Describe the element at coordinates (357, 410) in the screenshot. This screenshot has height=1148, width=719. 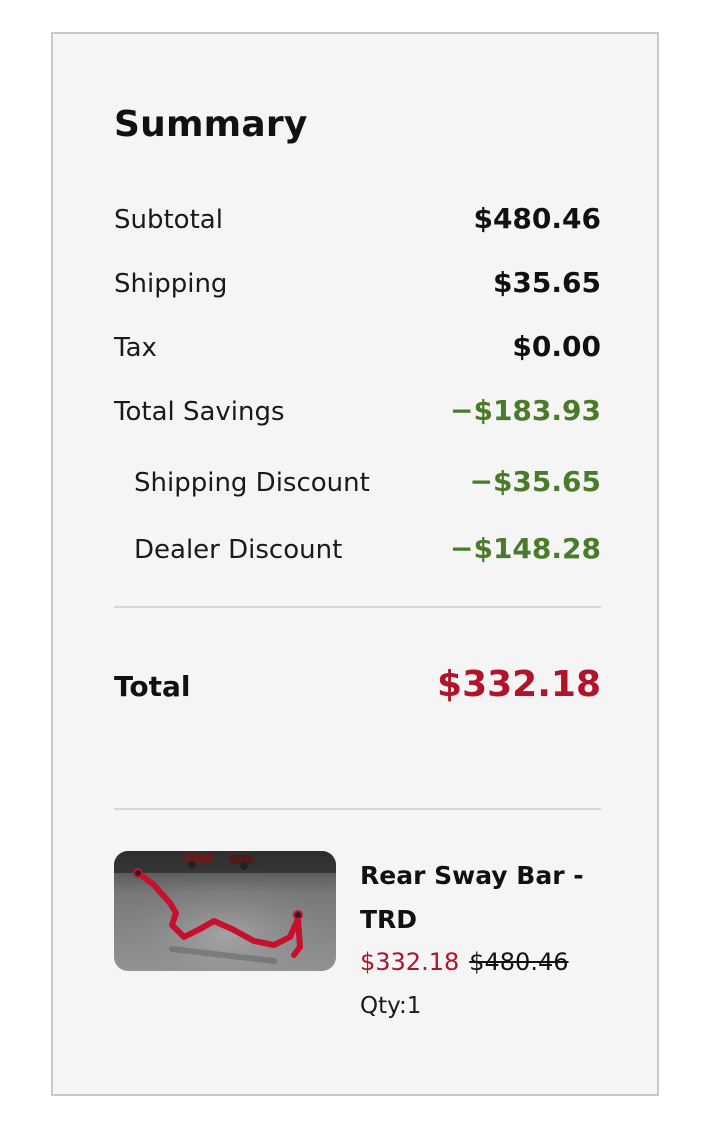
I see `total-savings-row: Total Savings −$183.93` at that location.